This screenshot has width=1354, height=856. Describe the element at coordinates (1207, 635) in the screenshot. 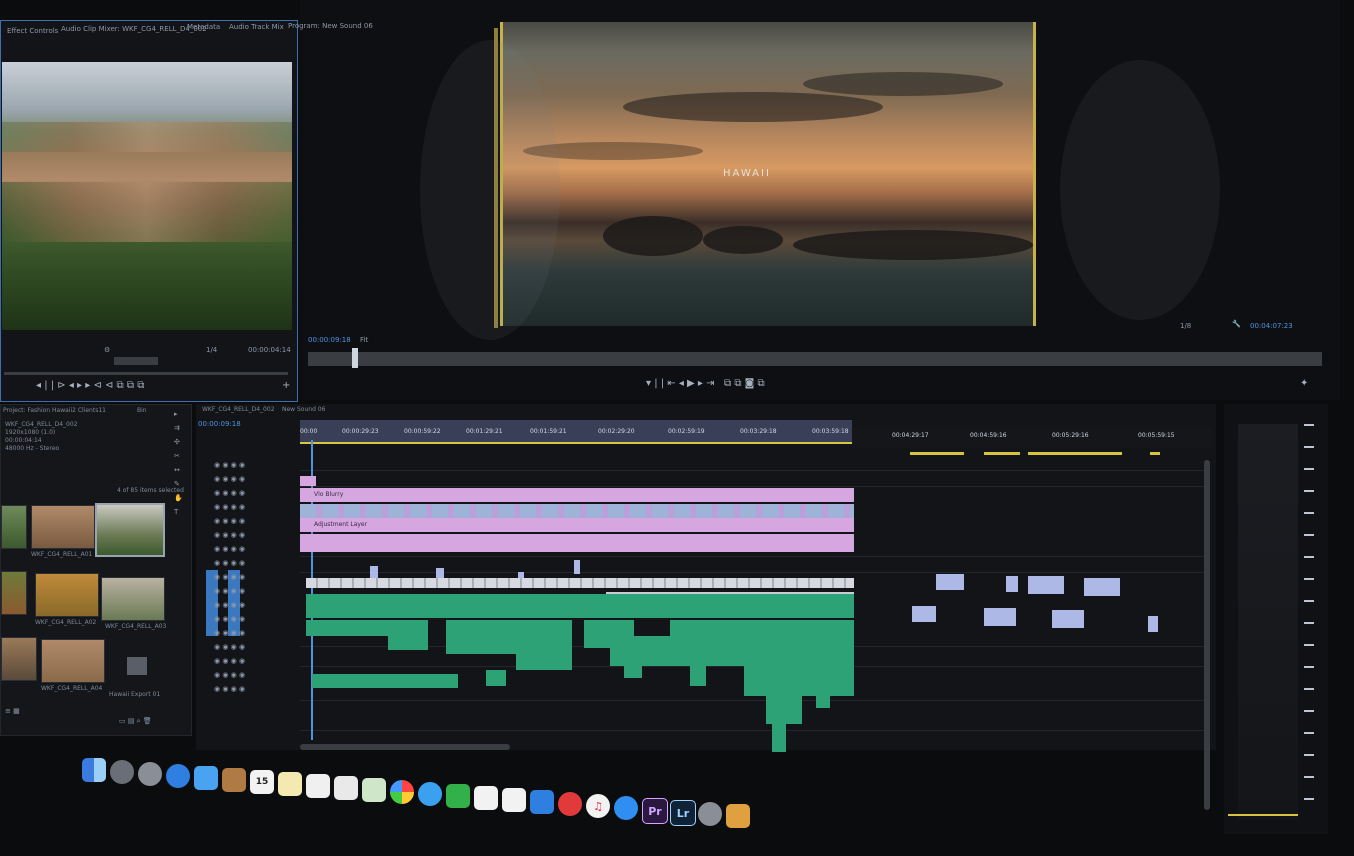

I see `timeline-vertical-scrollbar` at that location.